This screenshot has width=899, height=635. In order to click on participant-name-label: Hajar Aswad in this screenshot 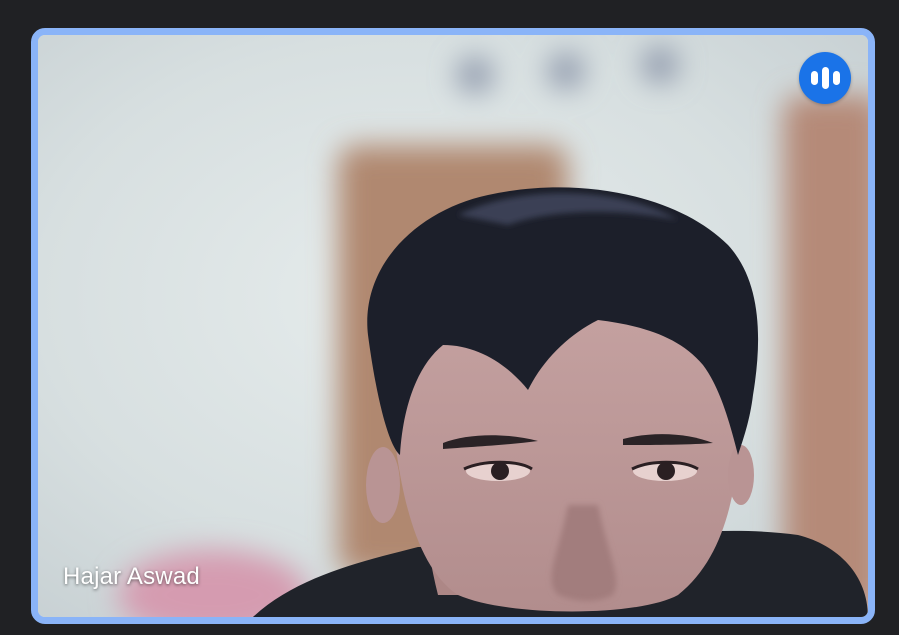, I will do `click(131, 576)`.